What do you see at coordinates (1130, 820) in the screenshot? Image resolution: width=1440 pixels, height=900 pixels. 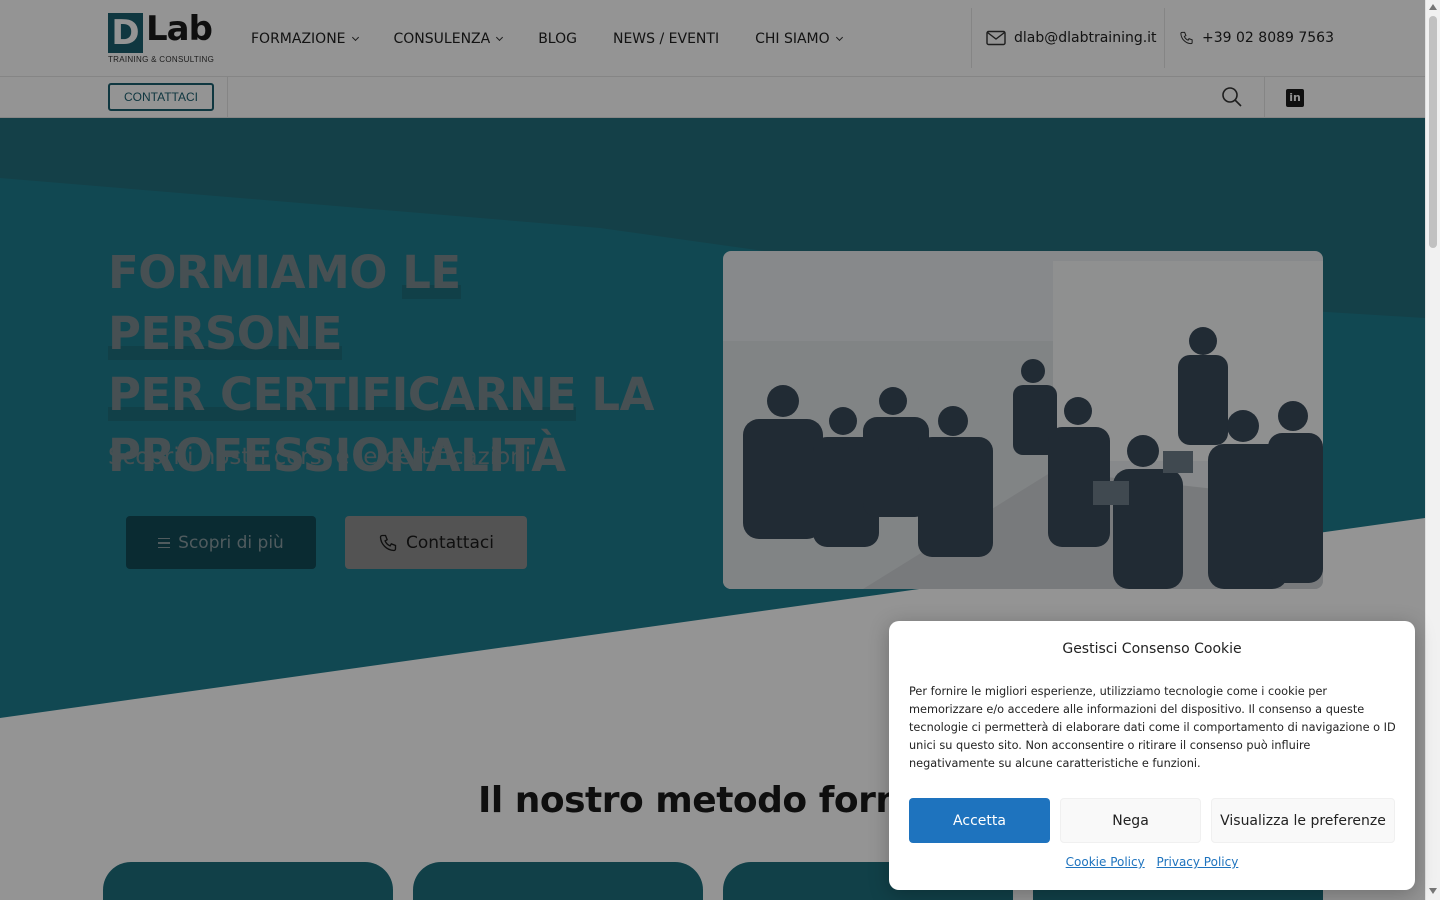 I see `deny-button: Nega` at bounding box center [1130, 820].